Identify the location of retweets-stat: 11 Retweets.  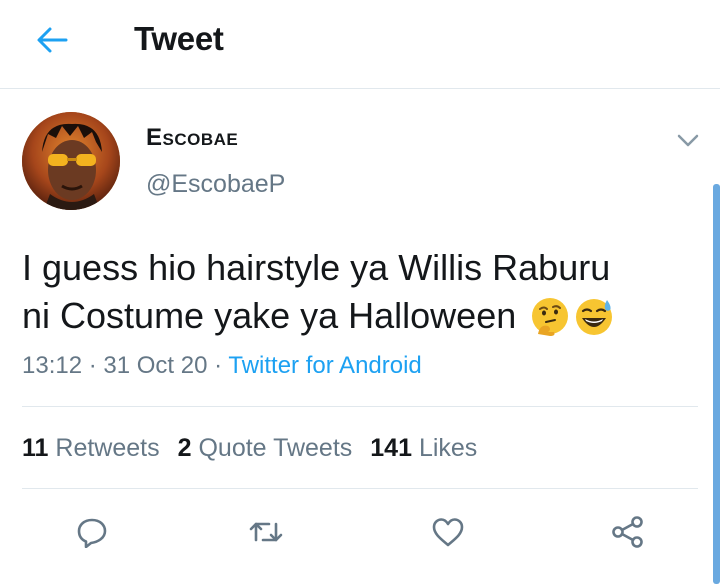
(91, 448).